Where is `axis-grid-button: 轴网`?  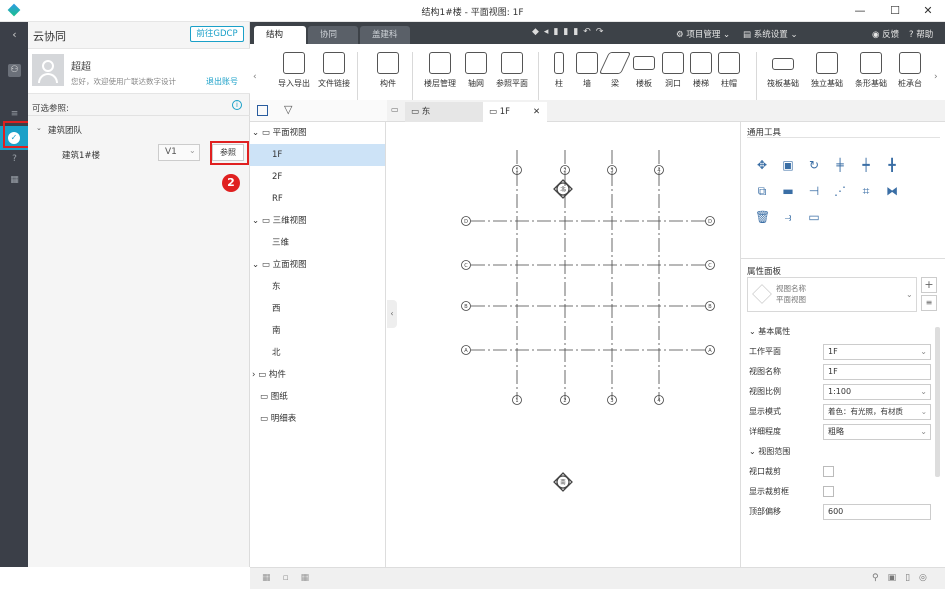 axis-grid-button: 轴网 is located at coordinates (476, 70).